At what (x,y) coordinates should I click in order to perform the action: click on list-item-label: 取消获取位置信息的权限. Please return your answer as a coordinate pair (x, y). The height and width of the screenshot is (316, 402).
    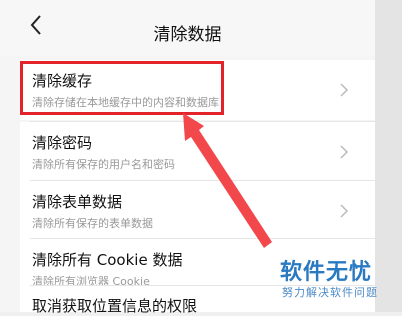
    Looking at the image, I should click on (115, 306).